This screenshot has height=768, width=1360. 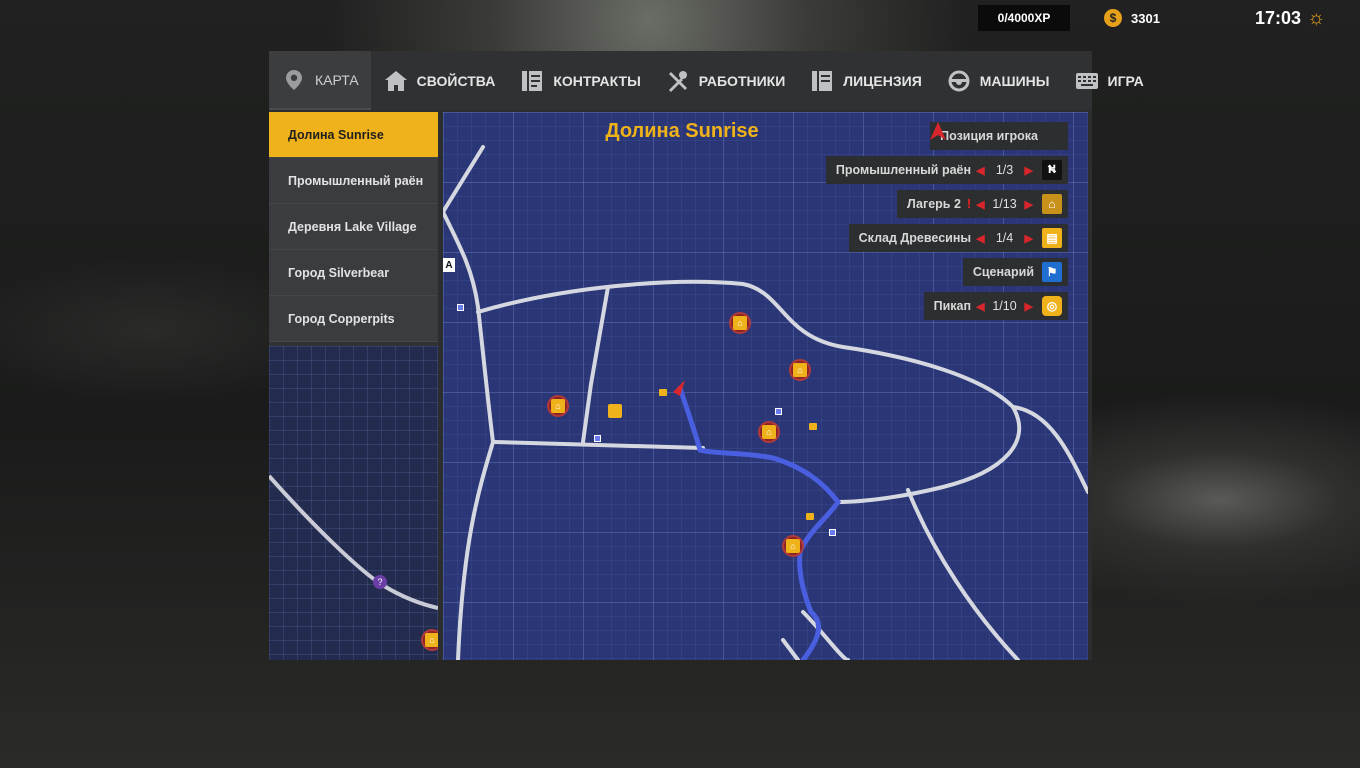 I want to click on tab-license: ЛИЦЕНЗИЯ, so click(x=865, y=80).